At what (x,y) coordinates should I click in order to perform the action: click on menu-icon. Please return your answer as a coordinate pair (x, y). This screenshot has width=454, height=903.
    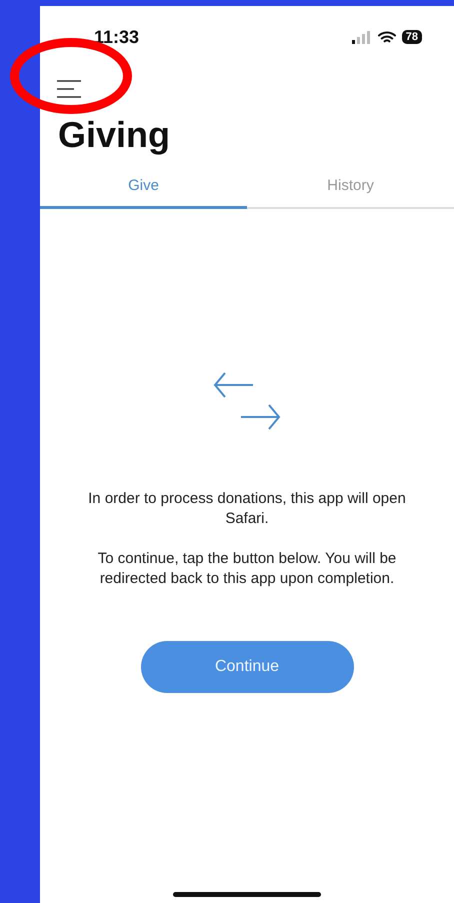
    Looking at the image, I should click on (69, 89).